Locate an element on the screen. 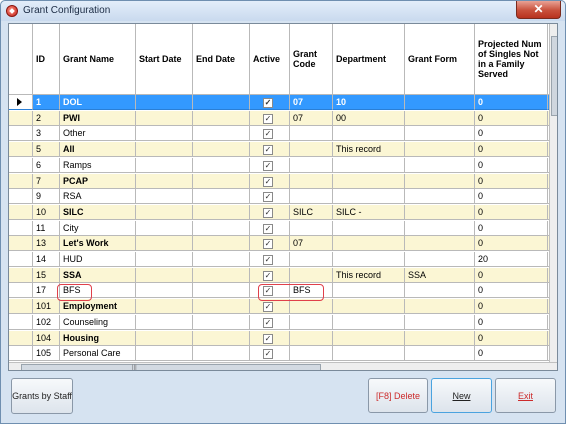 The image size is (566, 424). column-header-active: Active is located at coordinates (270, 59).